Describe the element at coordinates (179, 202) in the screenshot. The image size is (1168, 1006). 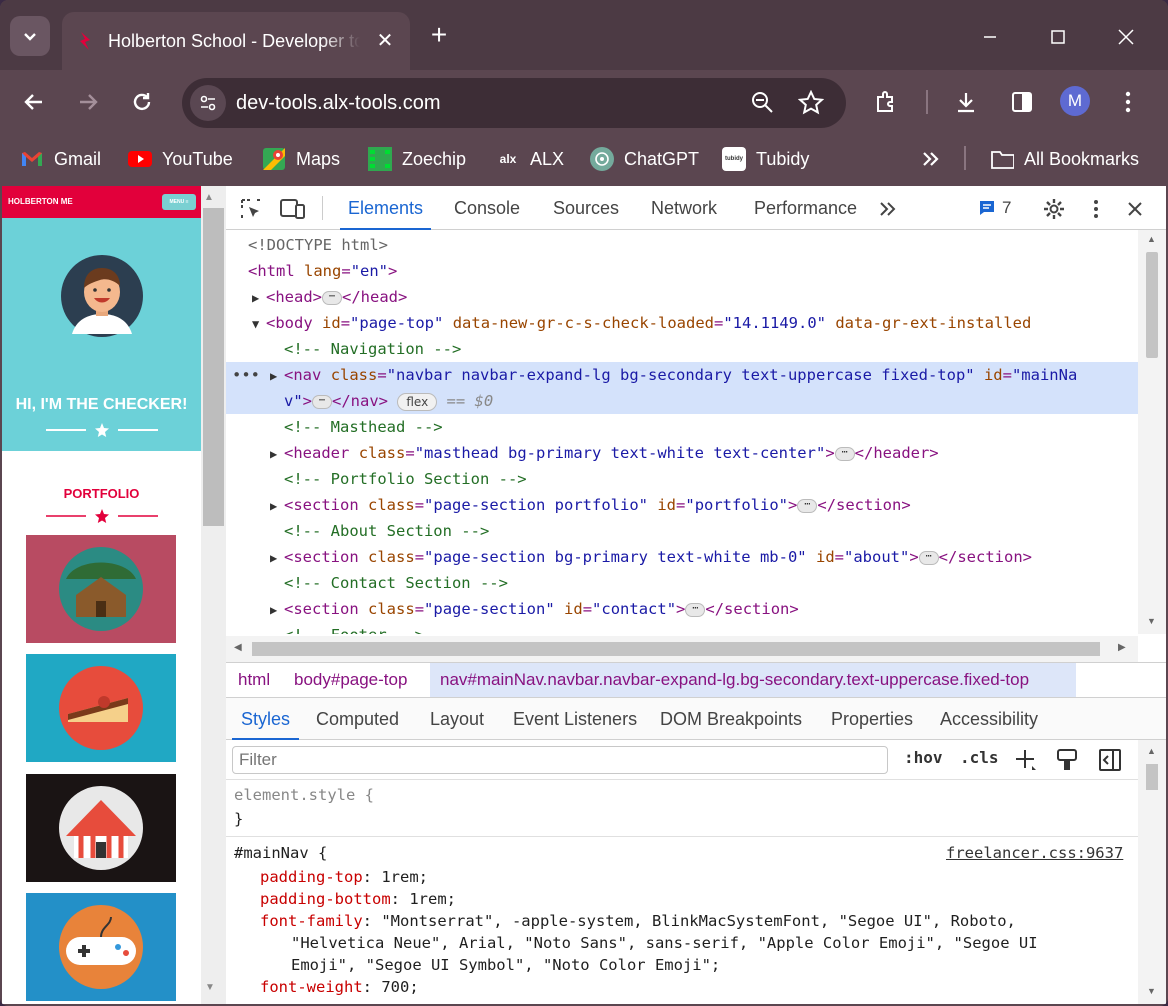
I see `preview-menu-button: MENU ≡` at that location.